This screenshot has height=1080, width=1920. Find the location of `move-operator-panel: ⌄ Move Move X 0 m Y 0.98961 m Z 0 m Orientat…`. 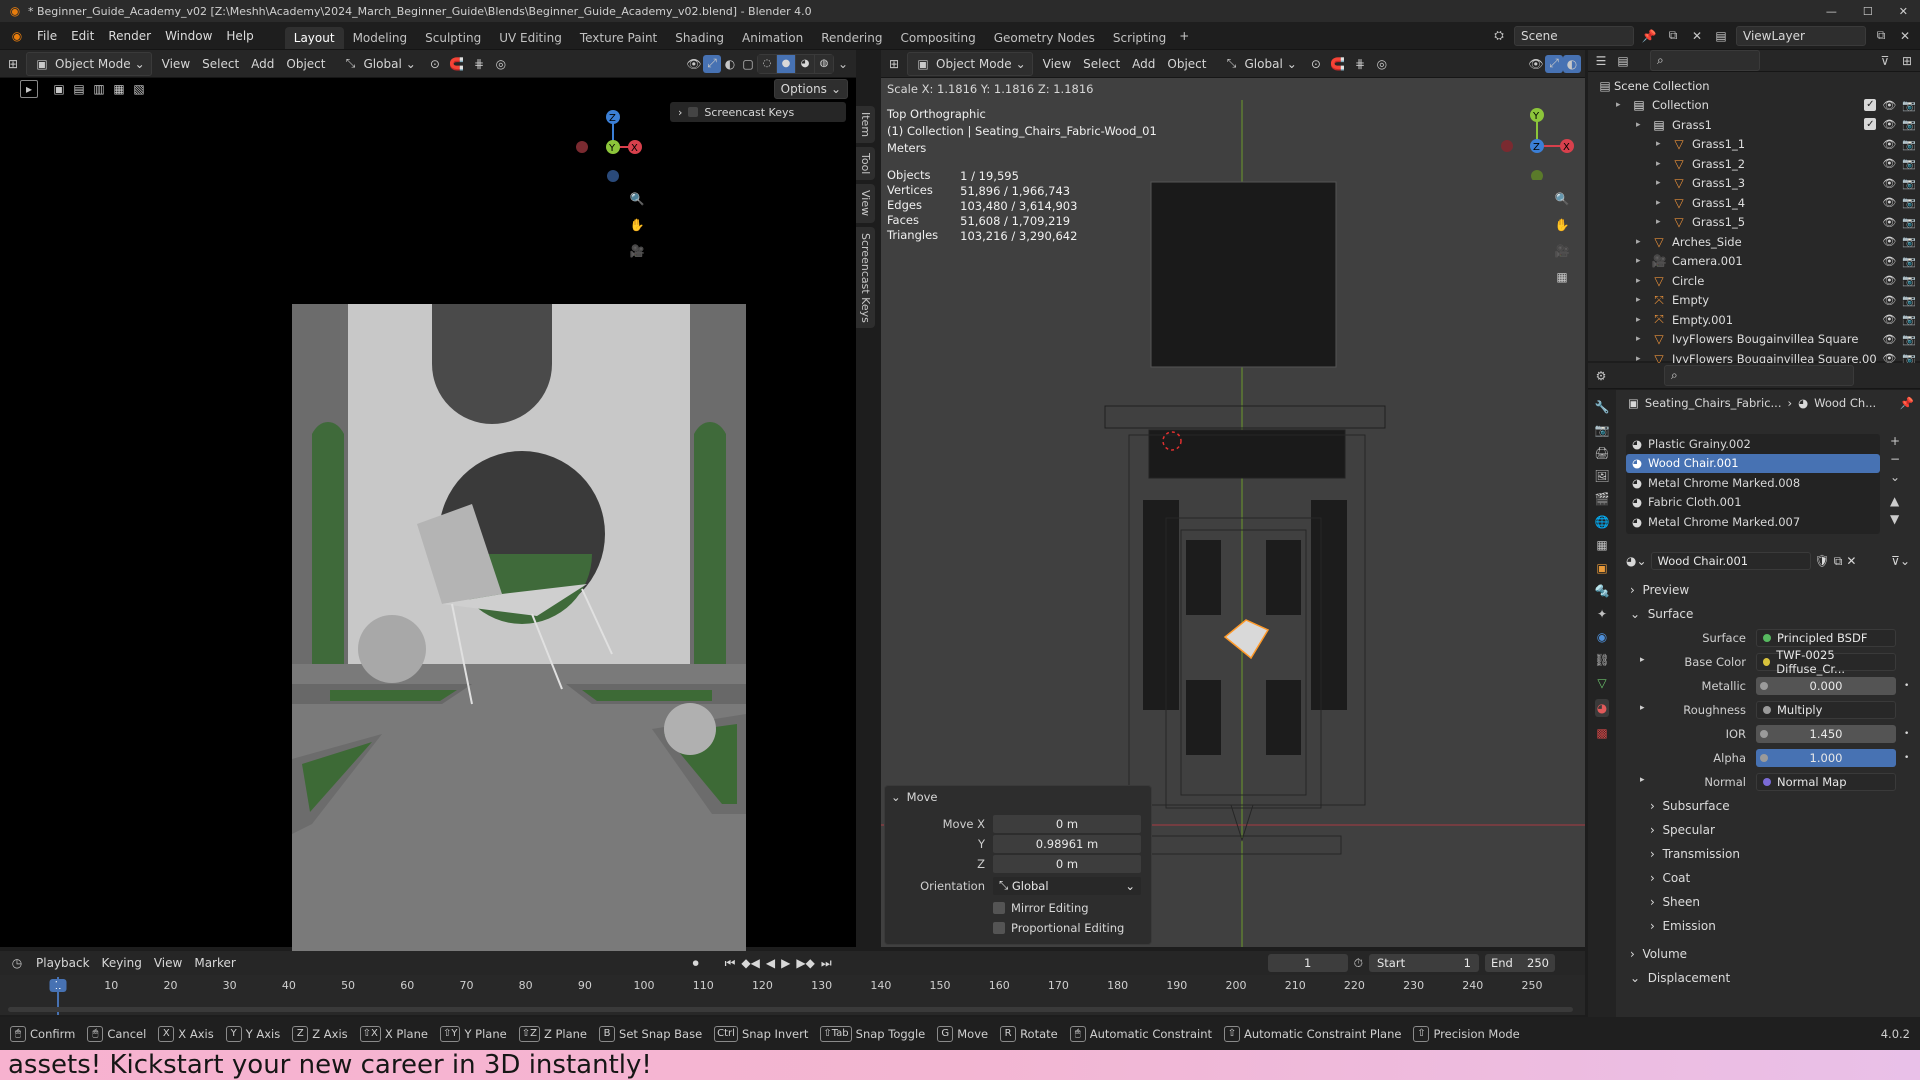

move-operator-panel: ⌄ Move Move X 0 m Y 0.98961 m Z 0 m Orientat… is located at coordinates (1018, 865).